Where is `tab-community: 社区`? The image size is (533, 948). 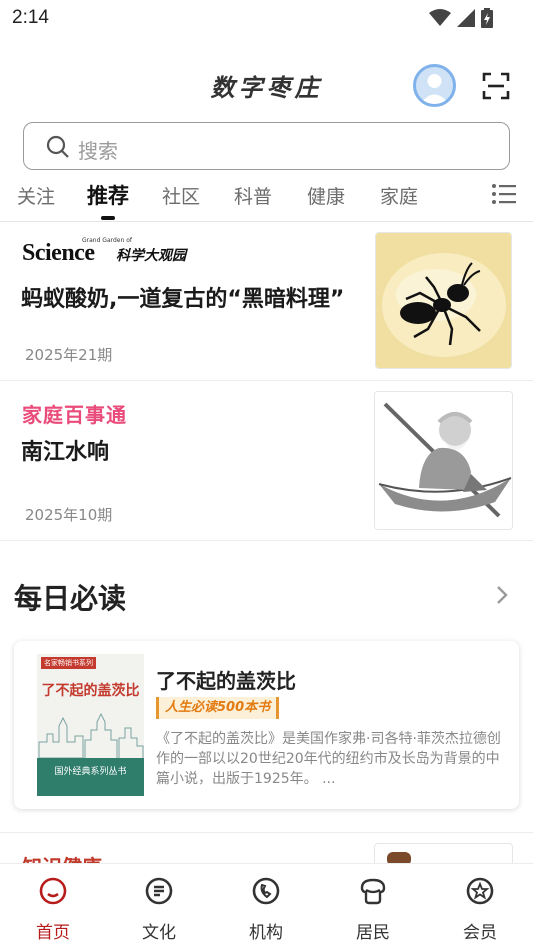
tab-community: 社区 is located at coordinates (181, 195).